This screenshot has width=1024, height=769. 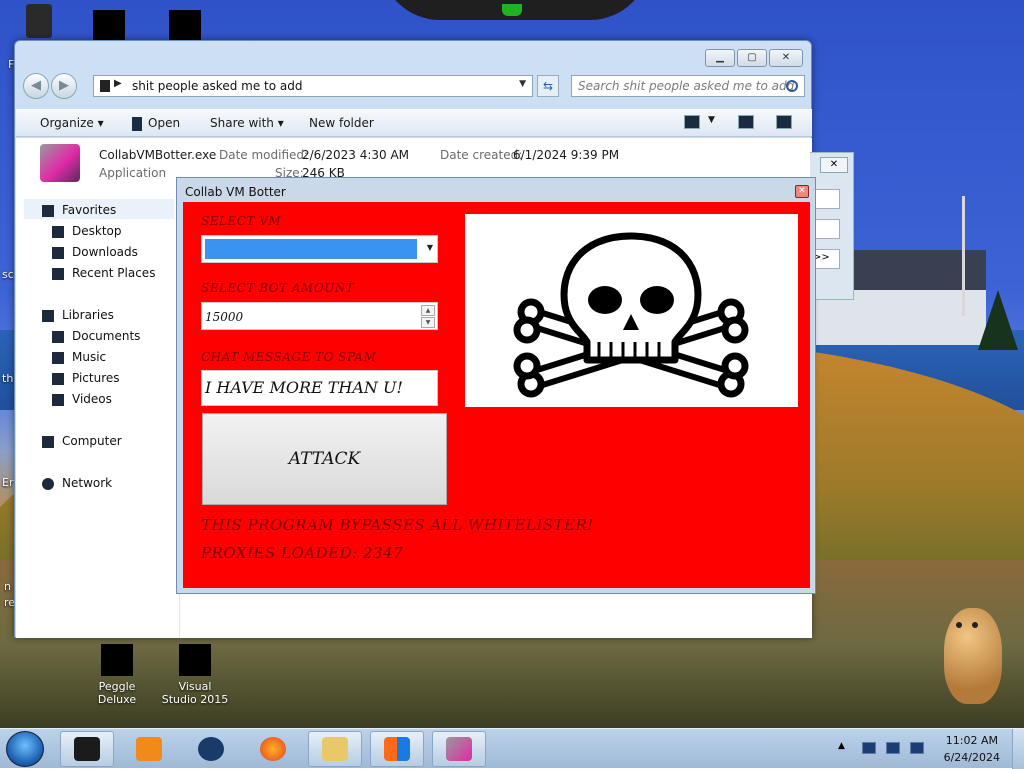 What do you see at coordinates (335, 749) in the screenshot?
I see `taskbar-explorer` at bounding box center [335, 749].